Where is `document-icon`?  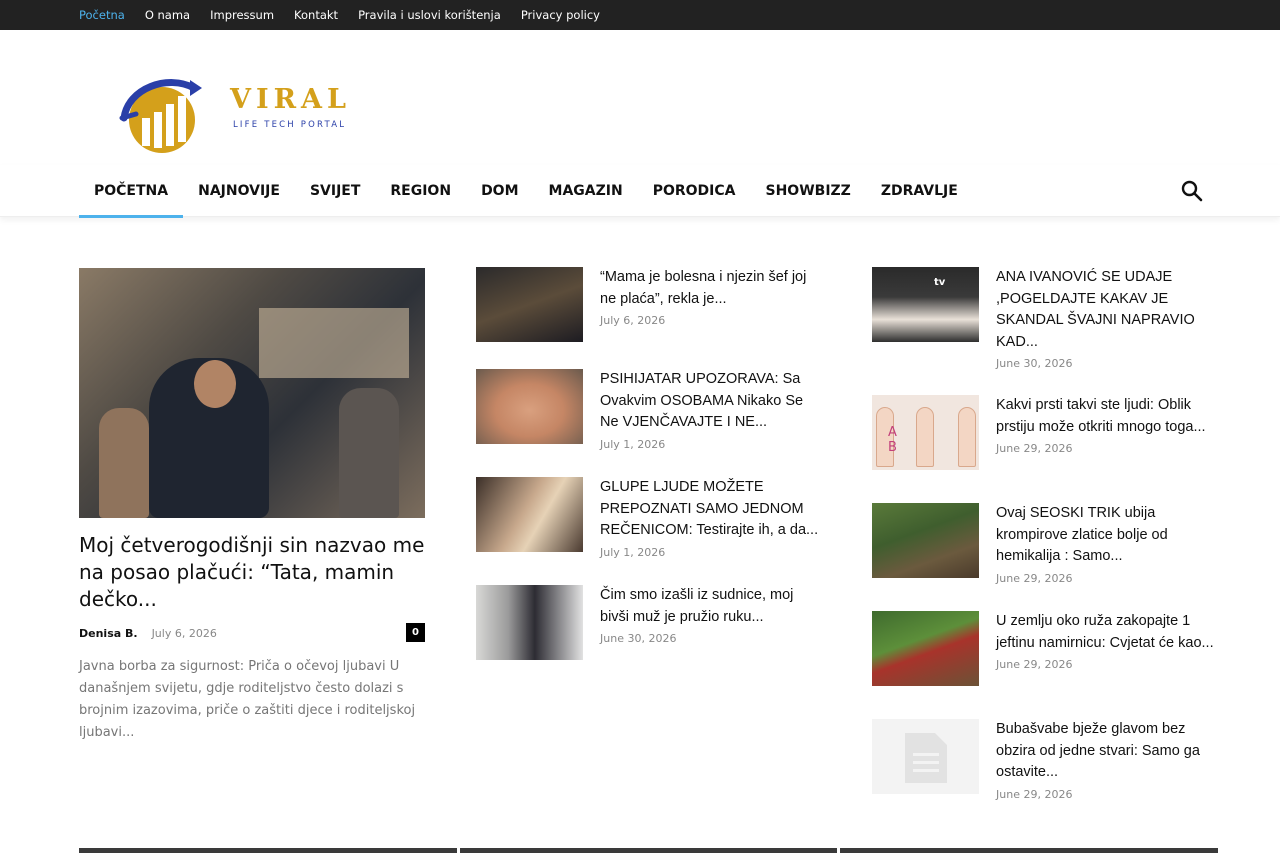
document-icon is located at coordinates (926, 758).